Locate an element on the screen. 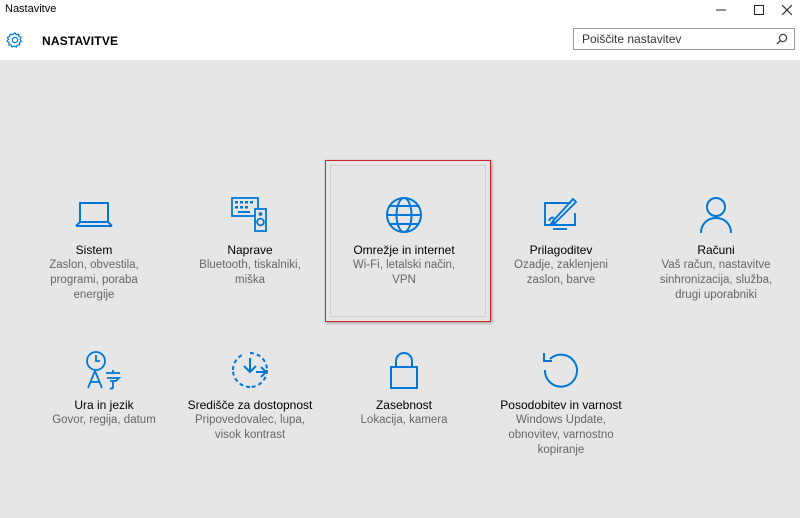 This screenshot has width=800, height=518. tile-label: Posodobitev in varnost is located at coordinates (561, 405).